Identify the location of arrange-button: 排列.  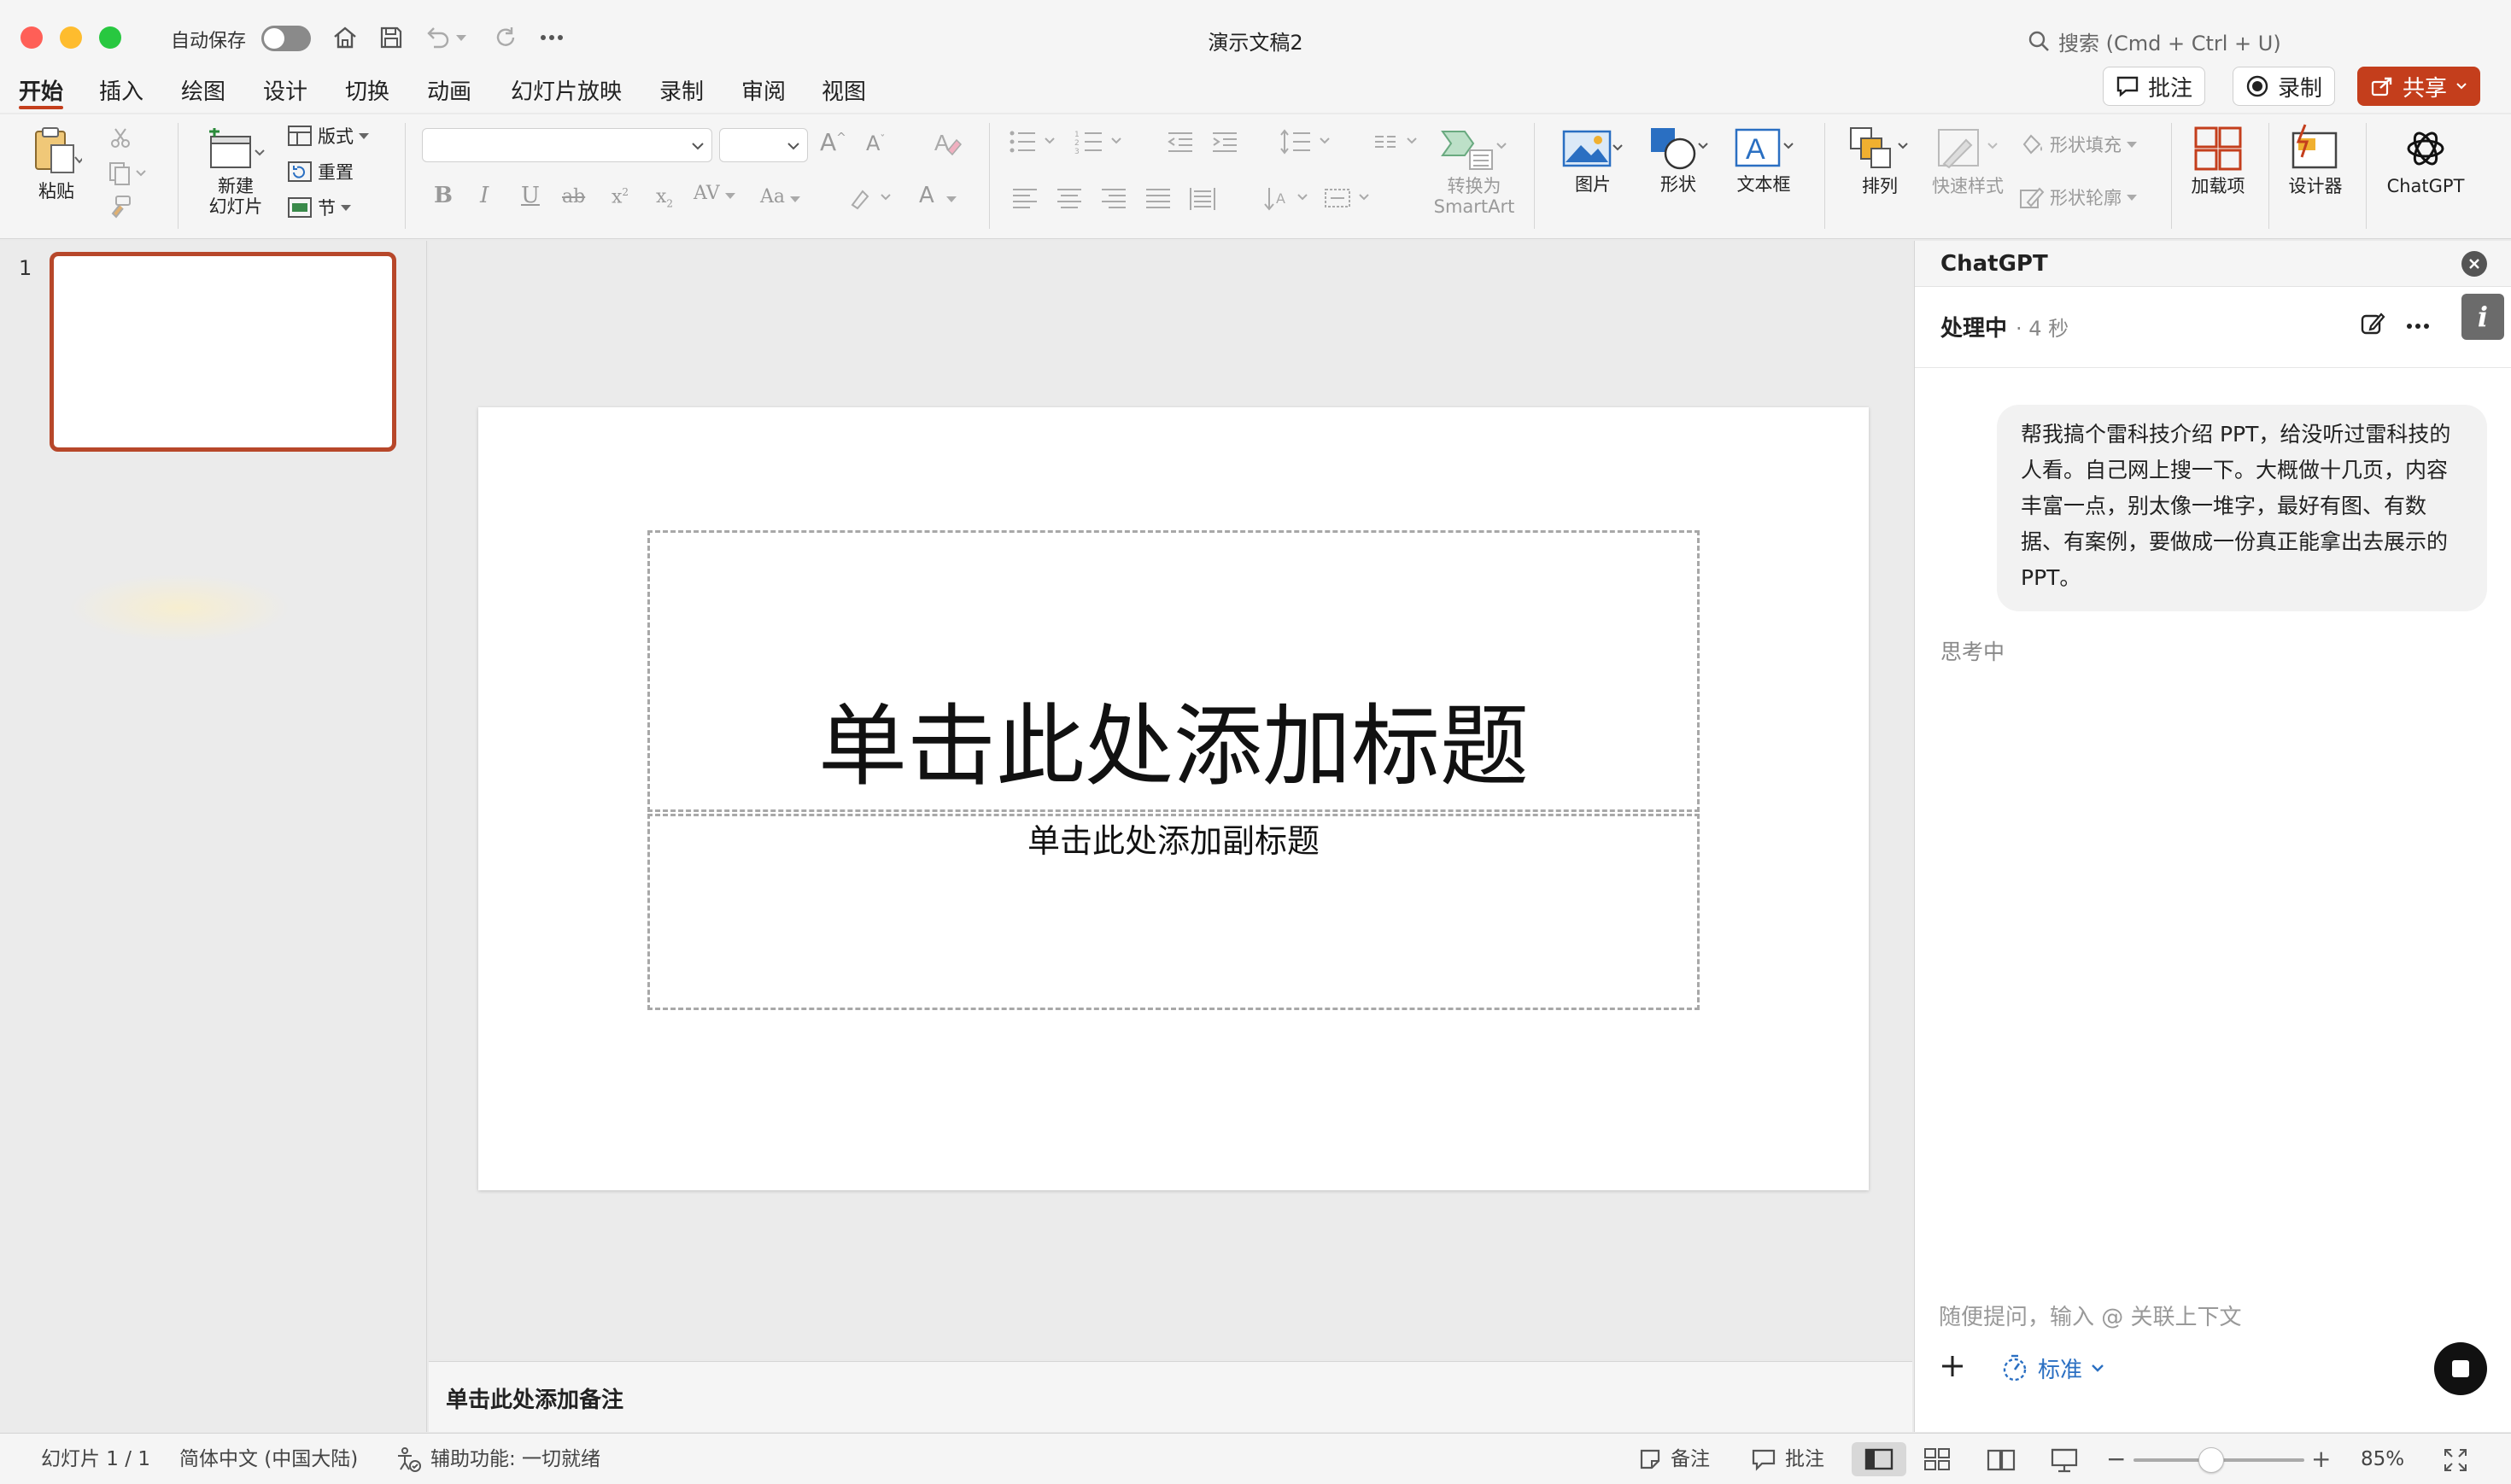
(1879, 159).